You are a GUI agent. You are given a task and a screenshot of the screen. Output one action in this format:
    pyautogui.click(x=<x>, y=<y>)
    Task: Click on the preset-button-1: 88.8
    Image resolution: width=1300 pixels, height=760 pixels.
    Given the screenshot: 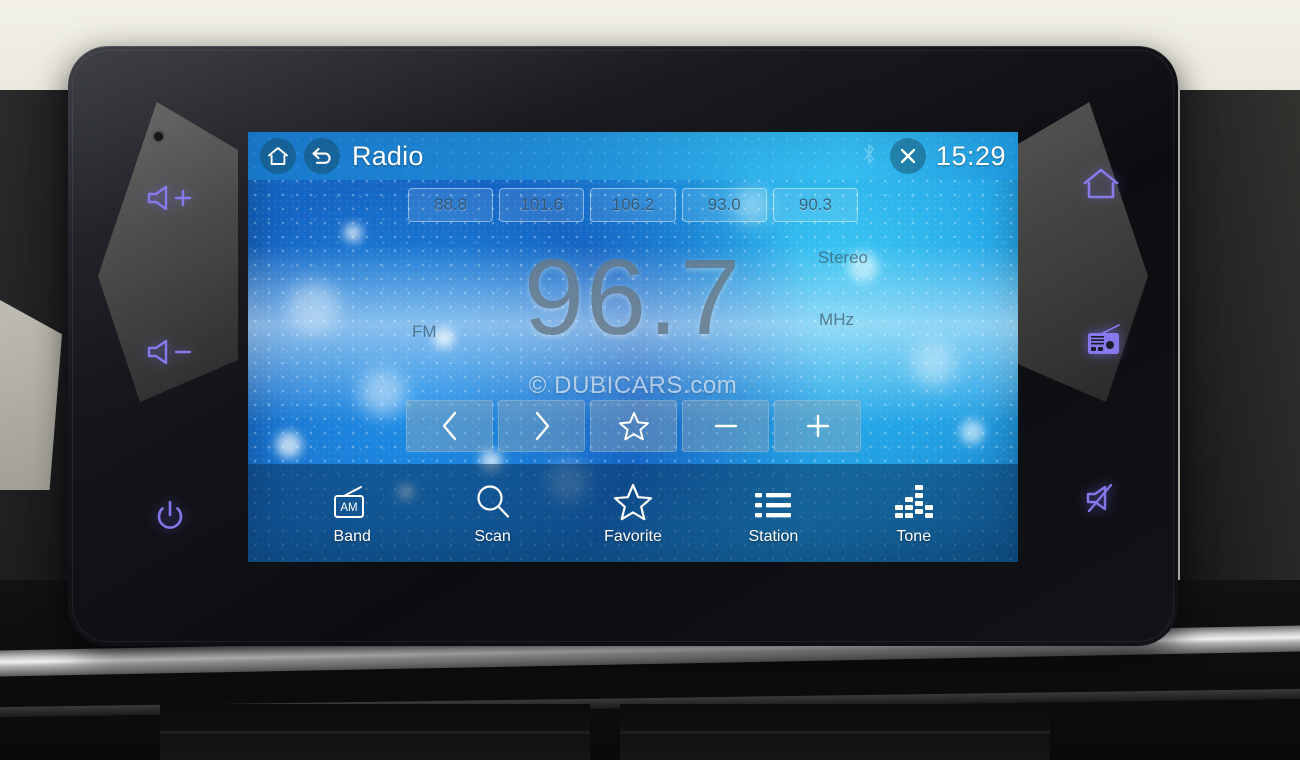 What is the action you would take?
    pyautogui.click(x=451, y=205)
    